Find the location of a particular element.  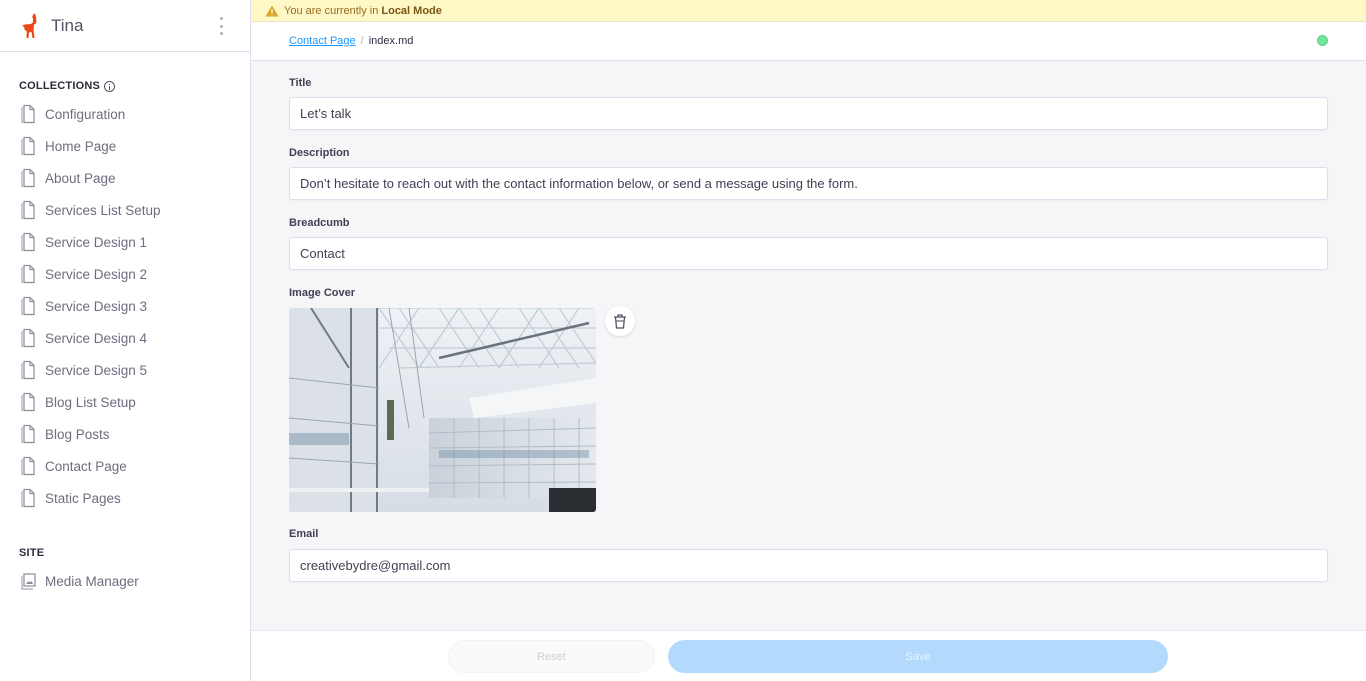

sidebar-item-service-design-5: Service Design 5 is located at coordinates (125, 370).